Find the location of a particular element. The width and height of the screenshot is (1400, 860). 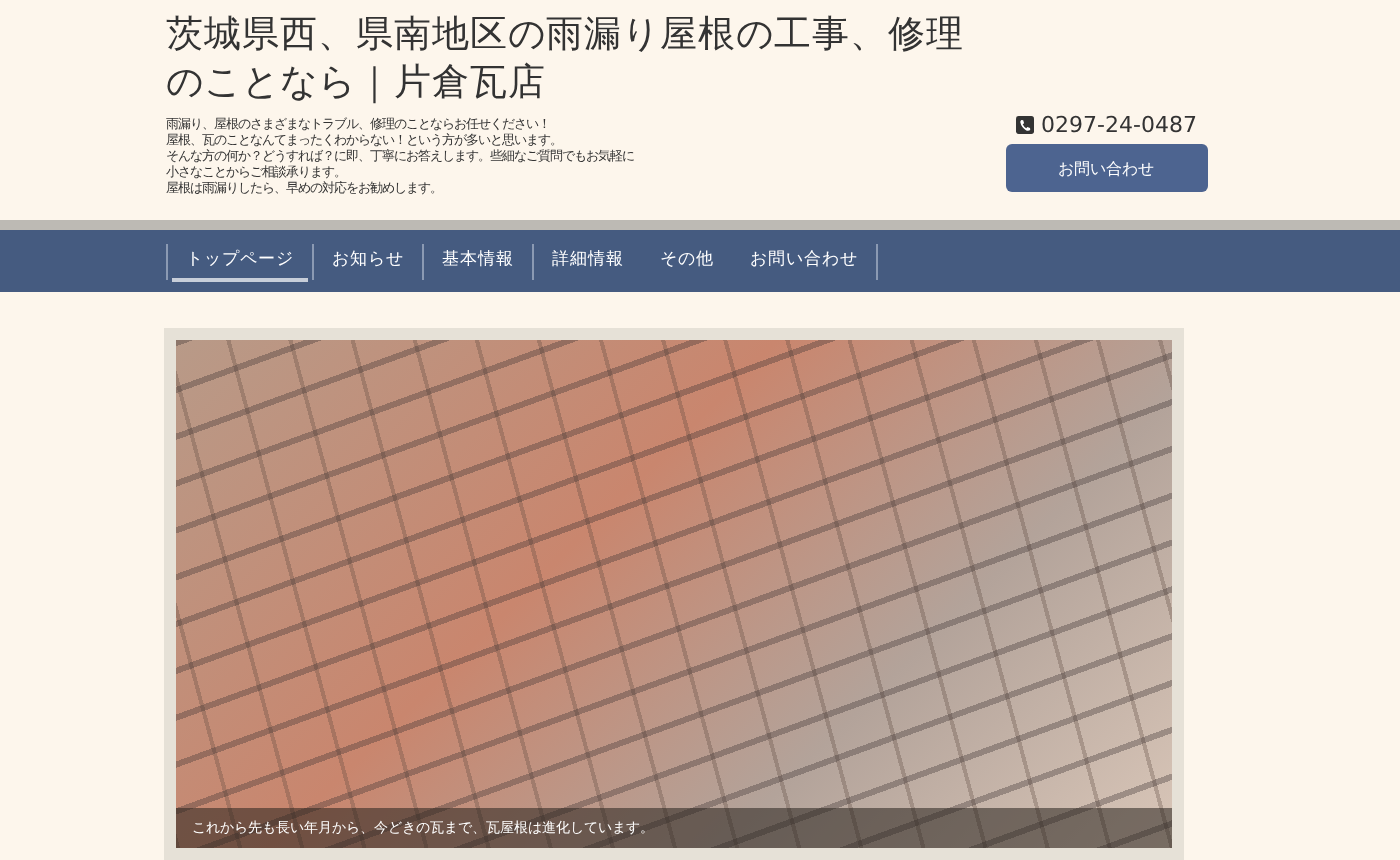

site-title: 茨城県西、県南地区の雨漏り屋根の工事、修理のことなら｜片倉瓦店 is located at coordinates (566, 60).